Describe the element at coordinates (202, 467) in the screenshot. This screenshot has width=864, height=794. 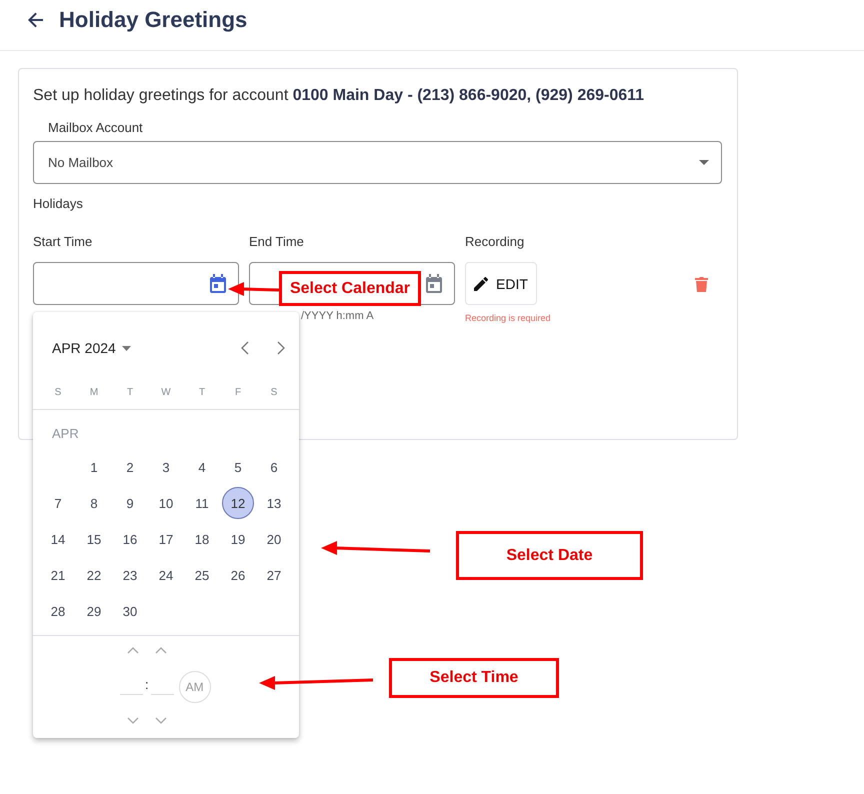
I see `calendar-day: 4` at that location.